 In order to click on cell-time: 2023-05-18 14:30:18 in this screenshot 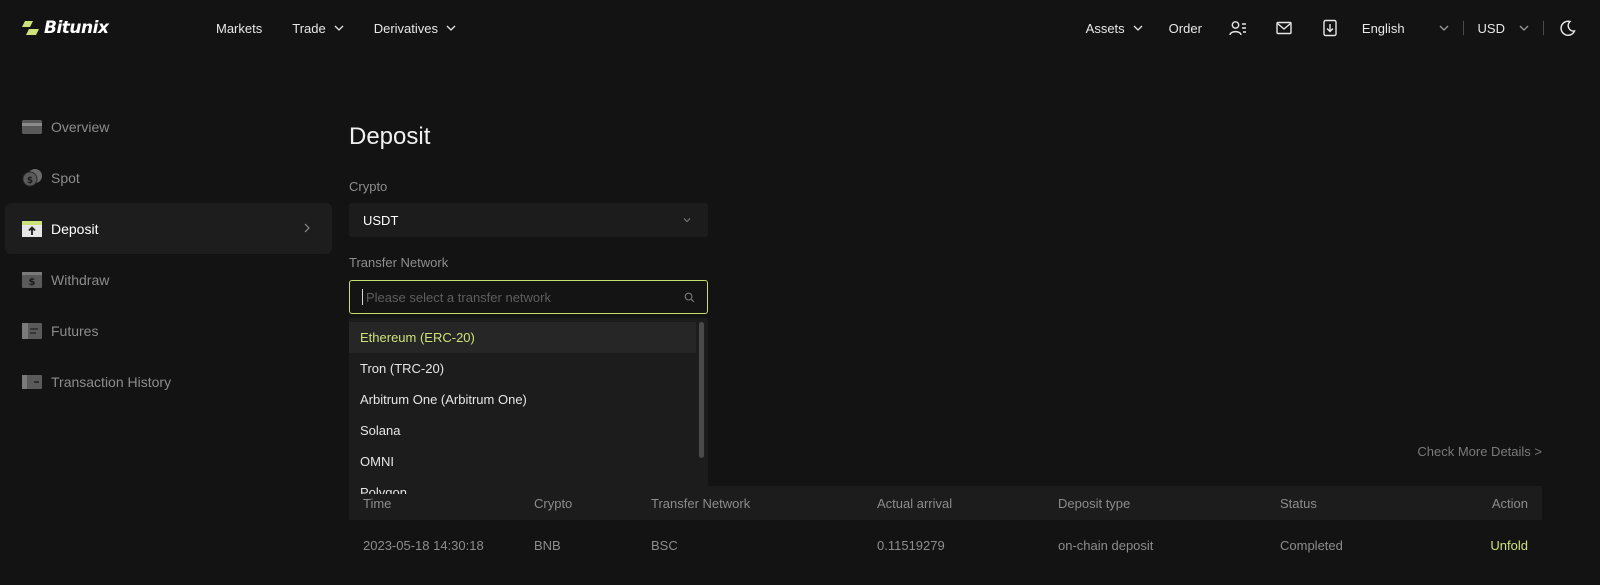, I will do `click(423, 545)`.